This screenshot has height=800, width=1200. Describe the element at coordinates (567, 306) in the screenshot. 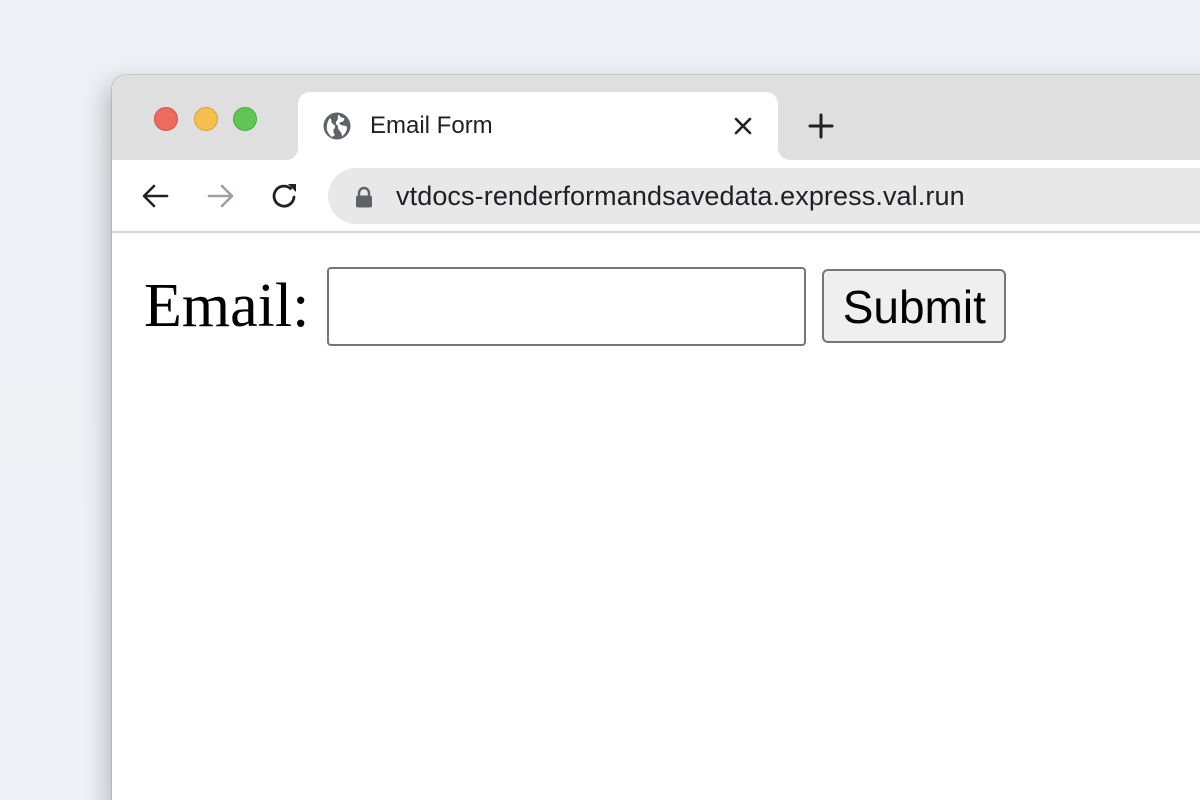

I see `email-field` at that location.